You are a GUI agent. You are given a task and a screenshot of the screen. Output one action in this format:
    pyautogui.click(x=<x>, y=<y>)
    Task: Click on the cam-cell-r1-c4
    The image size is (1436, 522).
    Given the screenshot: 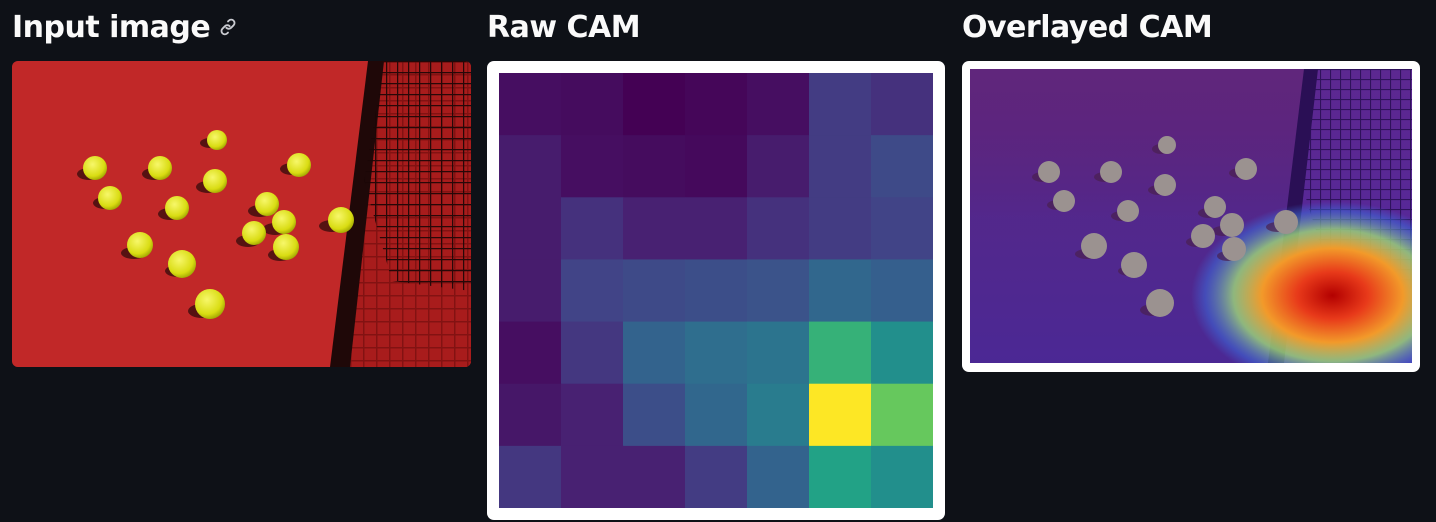 What is the action you would take?
    pyautogui.click(x=778, y=166)
    